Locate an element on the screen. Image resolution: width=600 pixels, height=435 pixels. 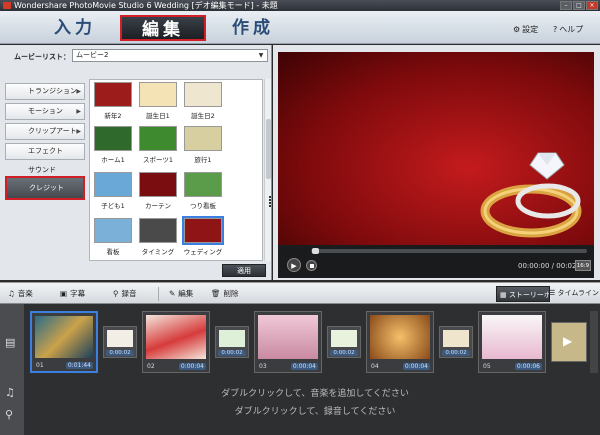
template-item: つり看板 is located at coordinates (203, 191).